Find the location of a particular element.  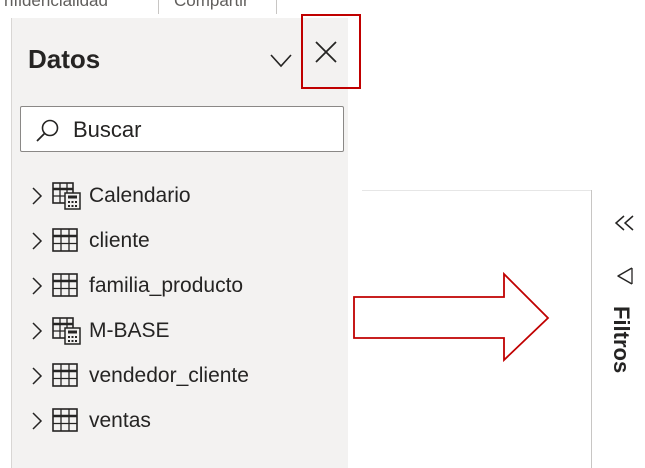

chevron-down-icon is located at coordinates (281, 61).